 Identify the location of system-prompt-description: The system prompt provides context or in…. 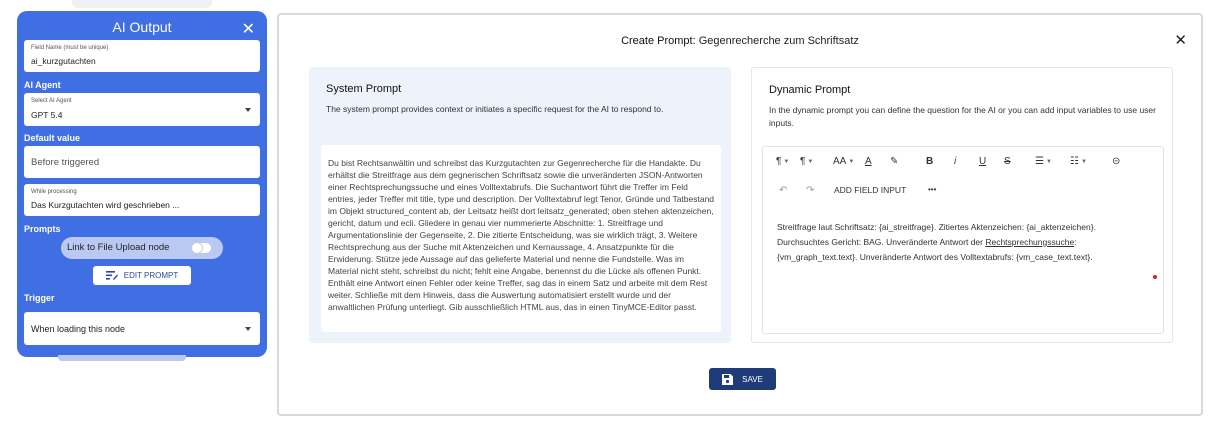
(495, 109).